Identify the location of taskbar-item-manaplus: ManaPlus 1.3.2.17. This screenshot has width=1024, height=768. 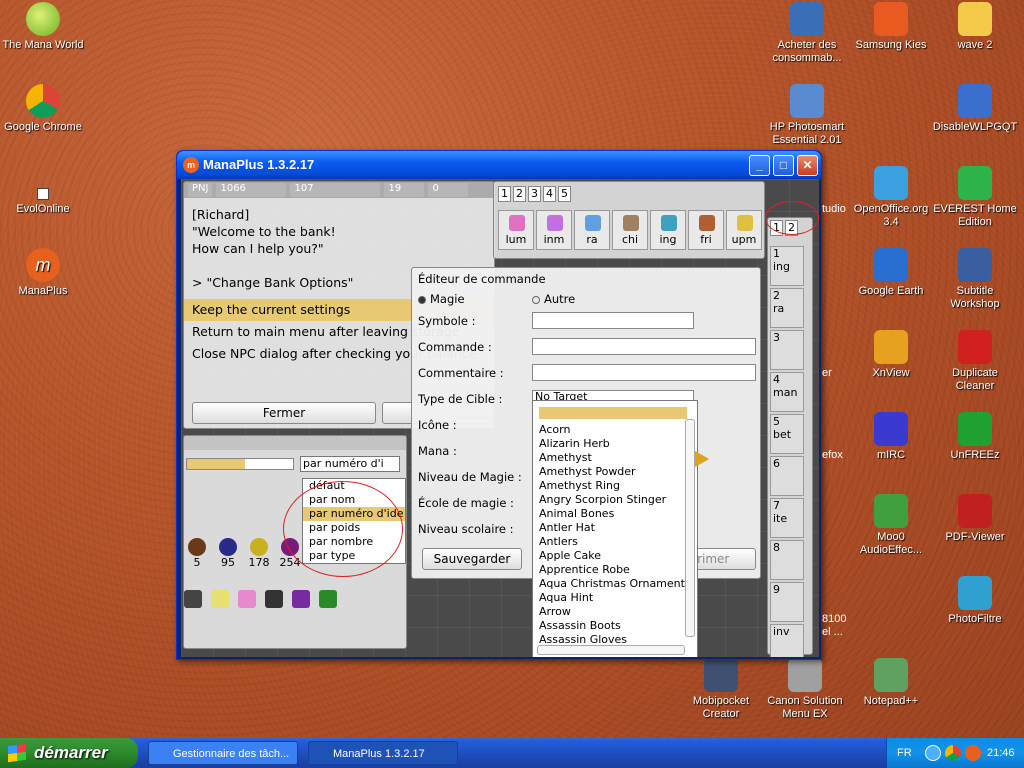
(383, 753).